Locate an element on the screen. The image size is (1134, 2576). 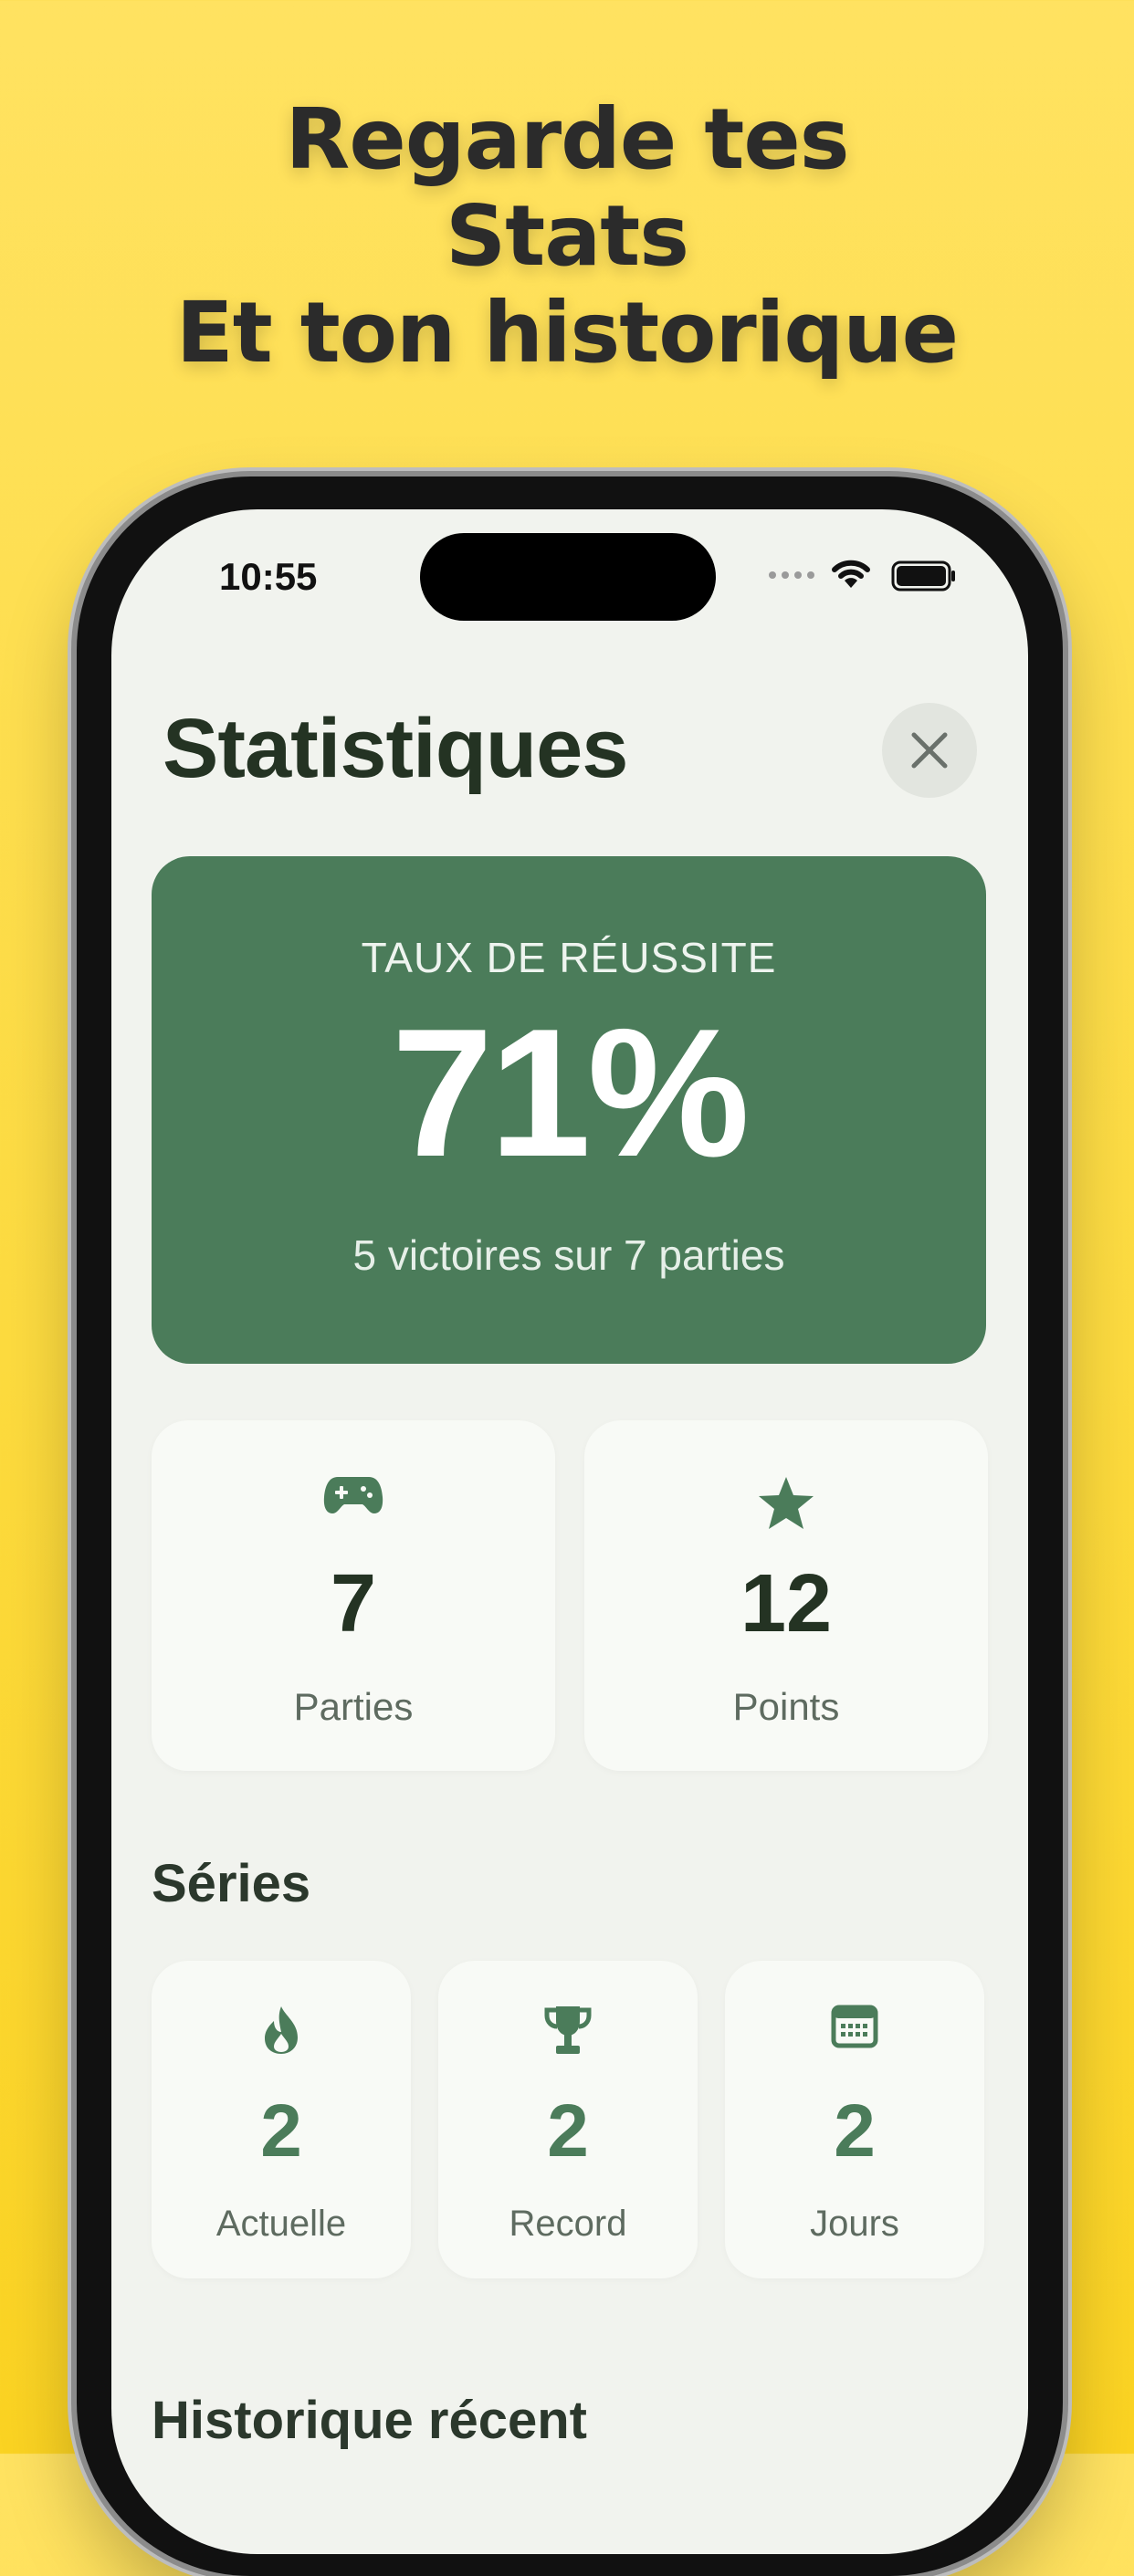
star-icon is located at coordinates (787, 1503).